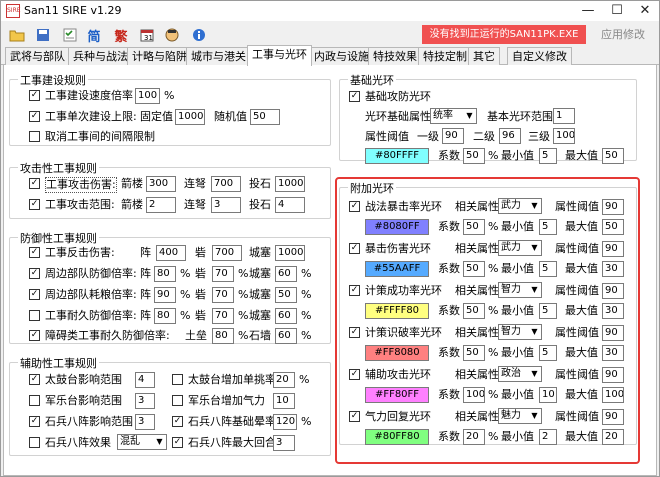 This screenshot has height=477, width=660. I want to click on traditional-button: 繁, so click(121, 35).